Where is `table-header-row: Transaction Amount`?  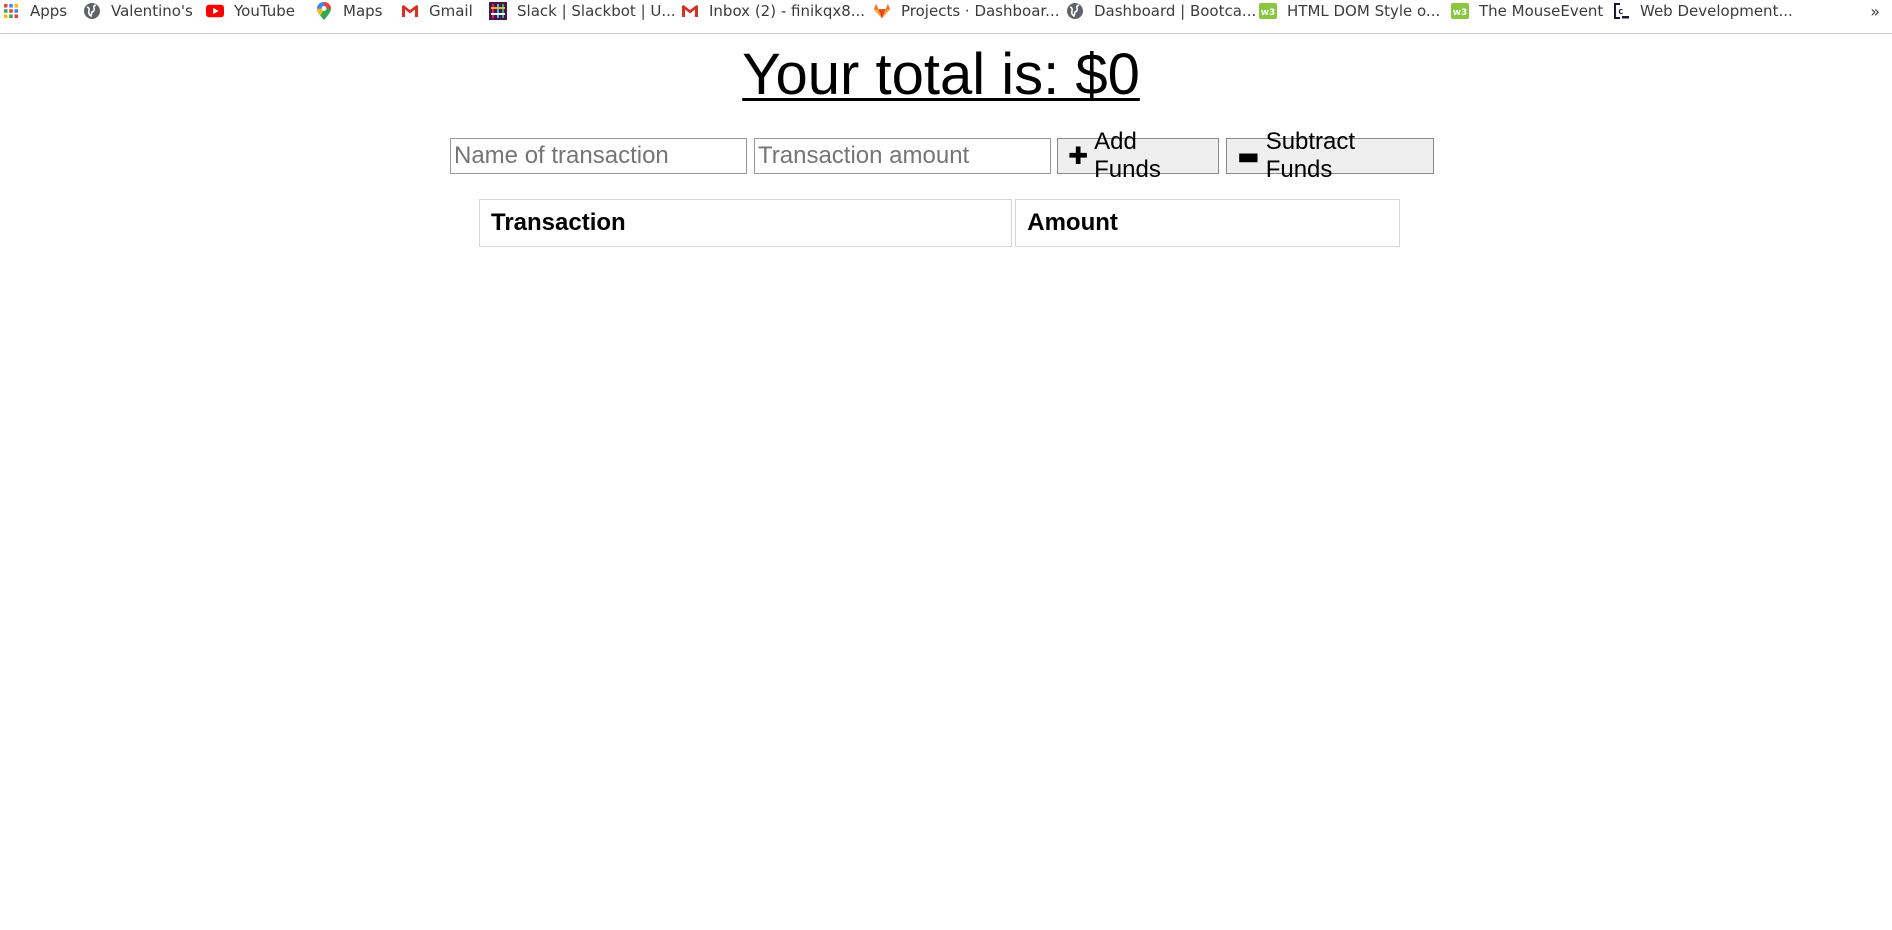
table-header-row: Transaction Amount is located at coordinates (939, 223).